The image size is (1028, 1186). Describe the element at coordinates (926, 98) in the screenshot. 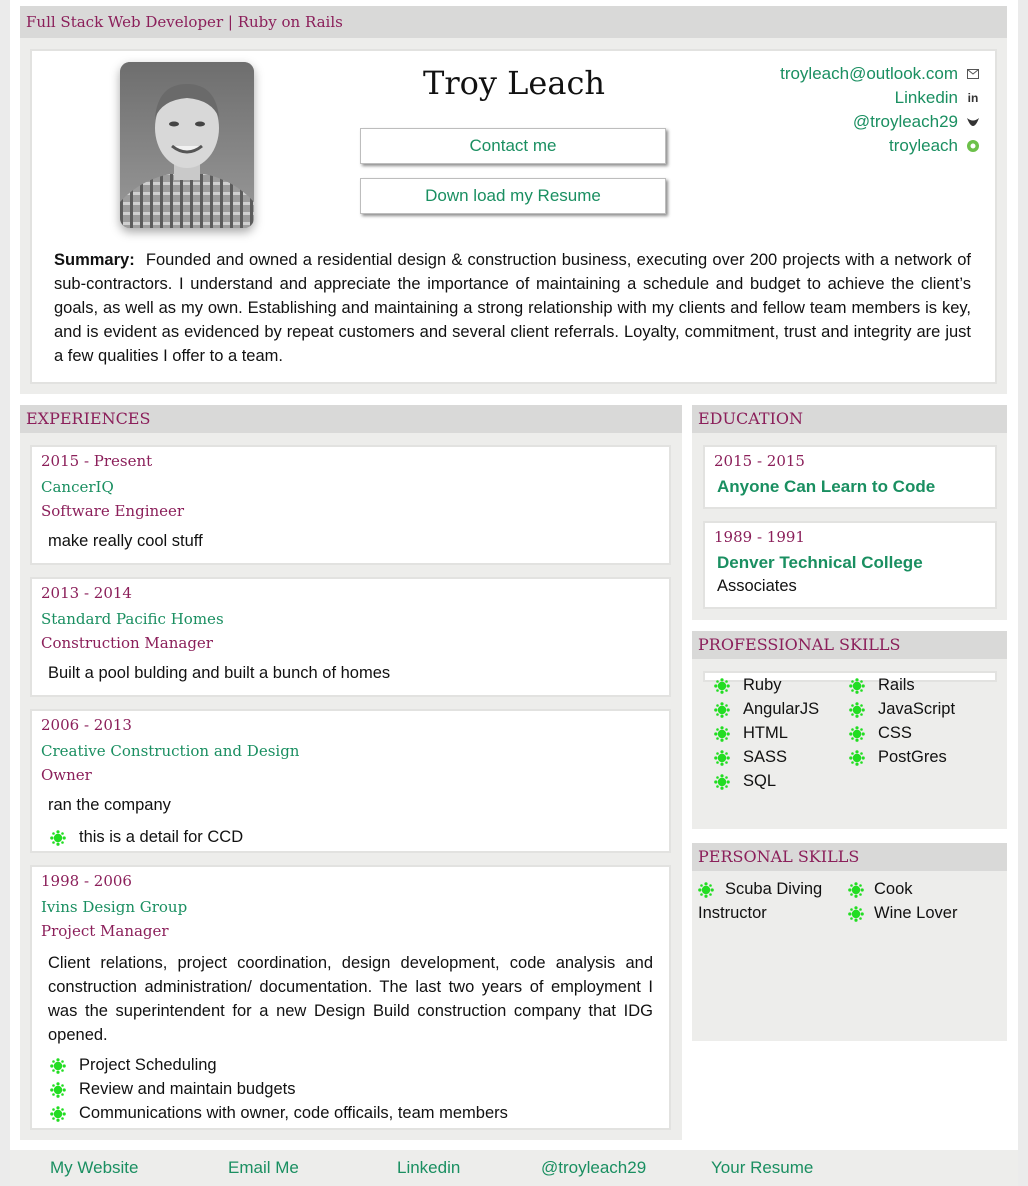

I see `linkedin-link: Linkedin` at that location.